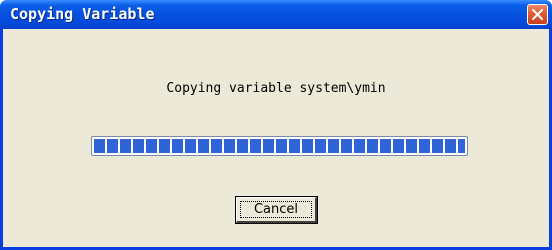  I want to click on cancel-button: Cancel, so click(276, 210).